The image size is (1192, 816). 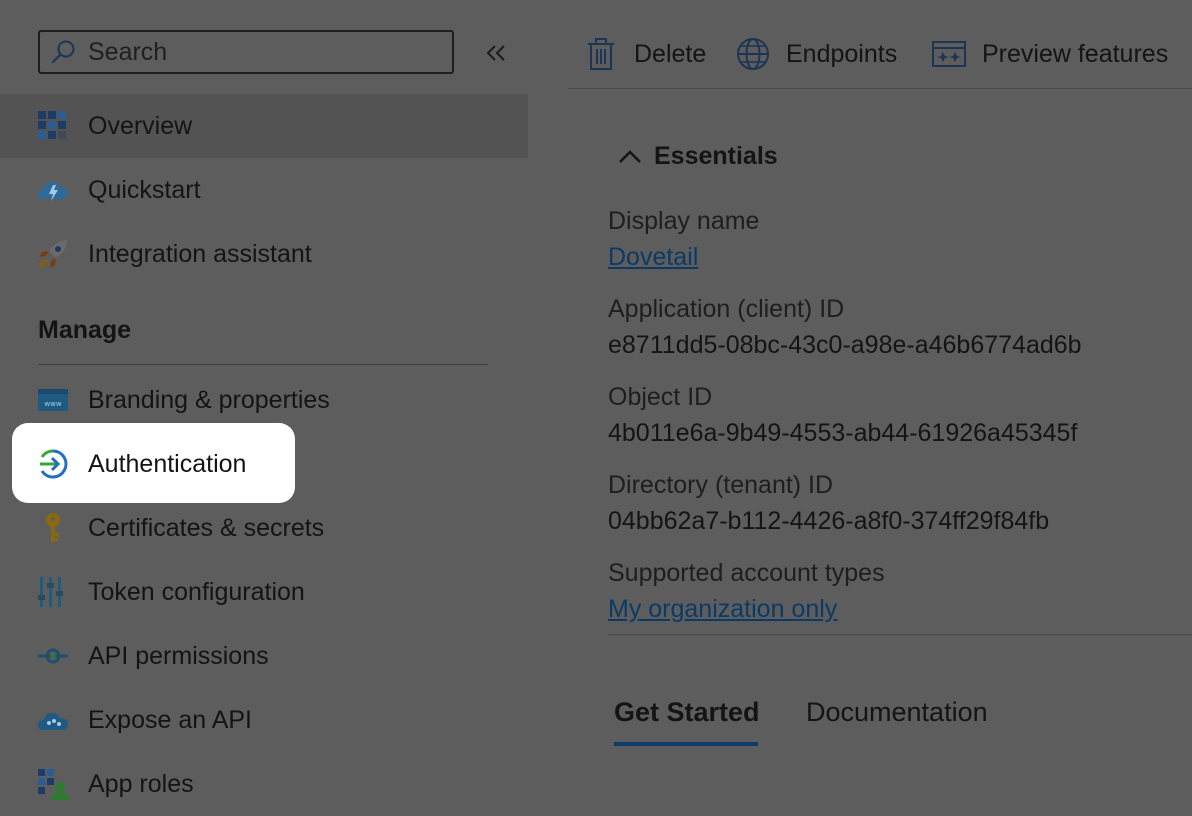 What do you see at coordinates (949, 54) in the screenshot?
I see `preview-features-icon` at bounding box center [949, 54].